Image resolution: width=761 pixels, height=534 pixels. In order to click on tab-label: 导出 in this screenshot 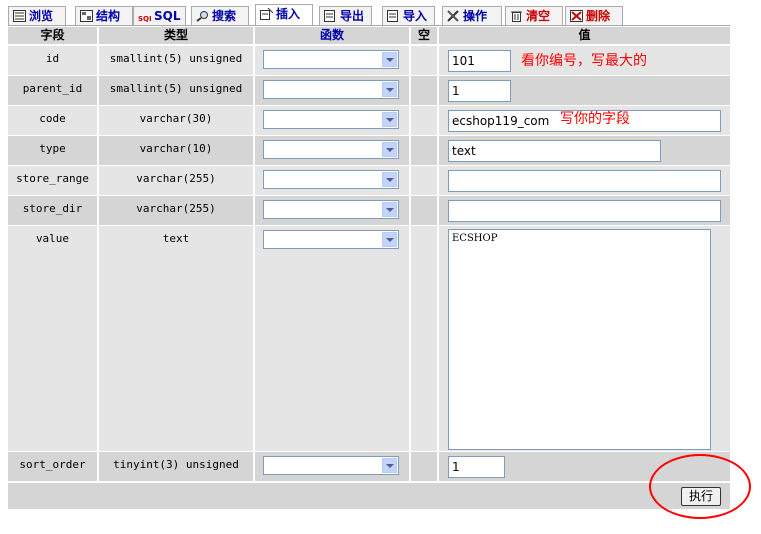, I will do `click(352, 16)`.